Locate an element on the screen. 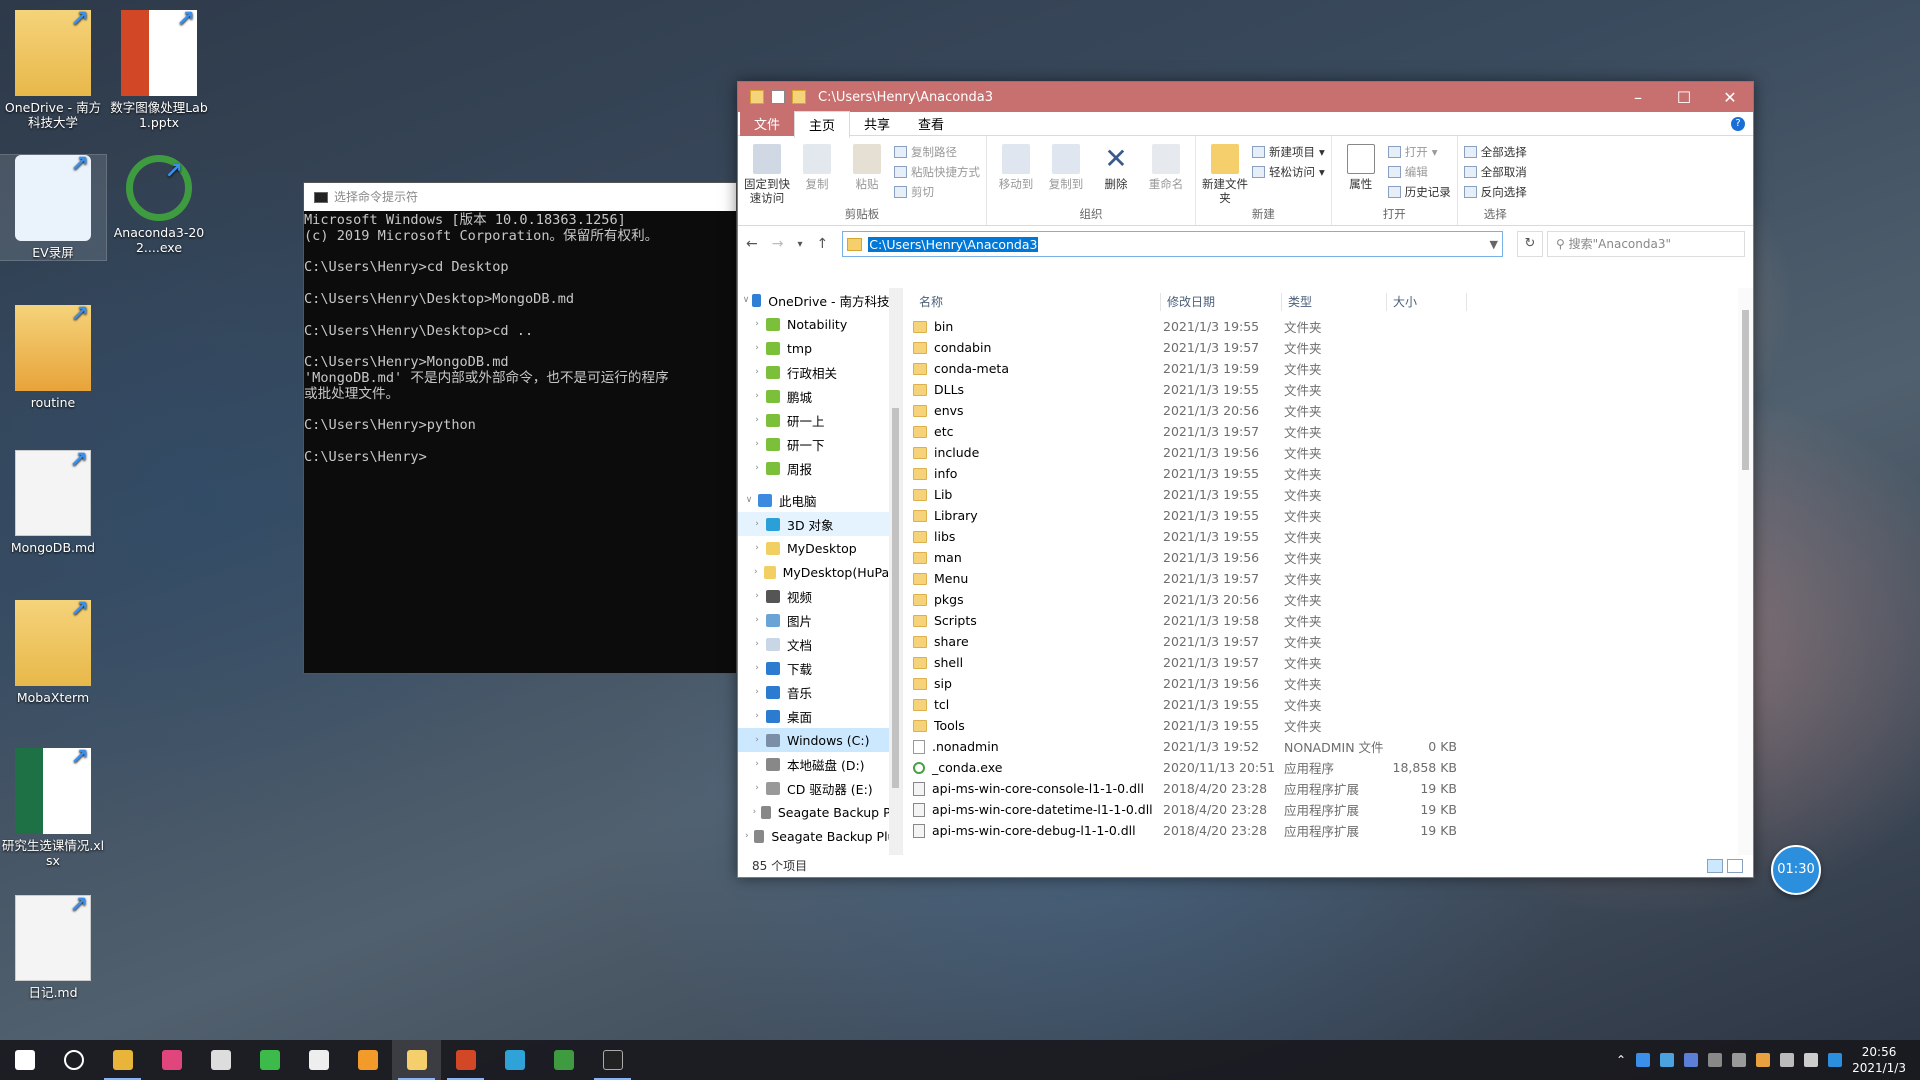 The width and height of the screenshot is (1920, 1080). nav-item: › 桌面 is located at coordinates (820, 716).